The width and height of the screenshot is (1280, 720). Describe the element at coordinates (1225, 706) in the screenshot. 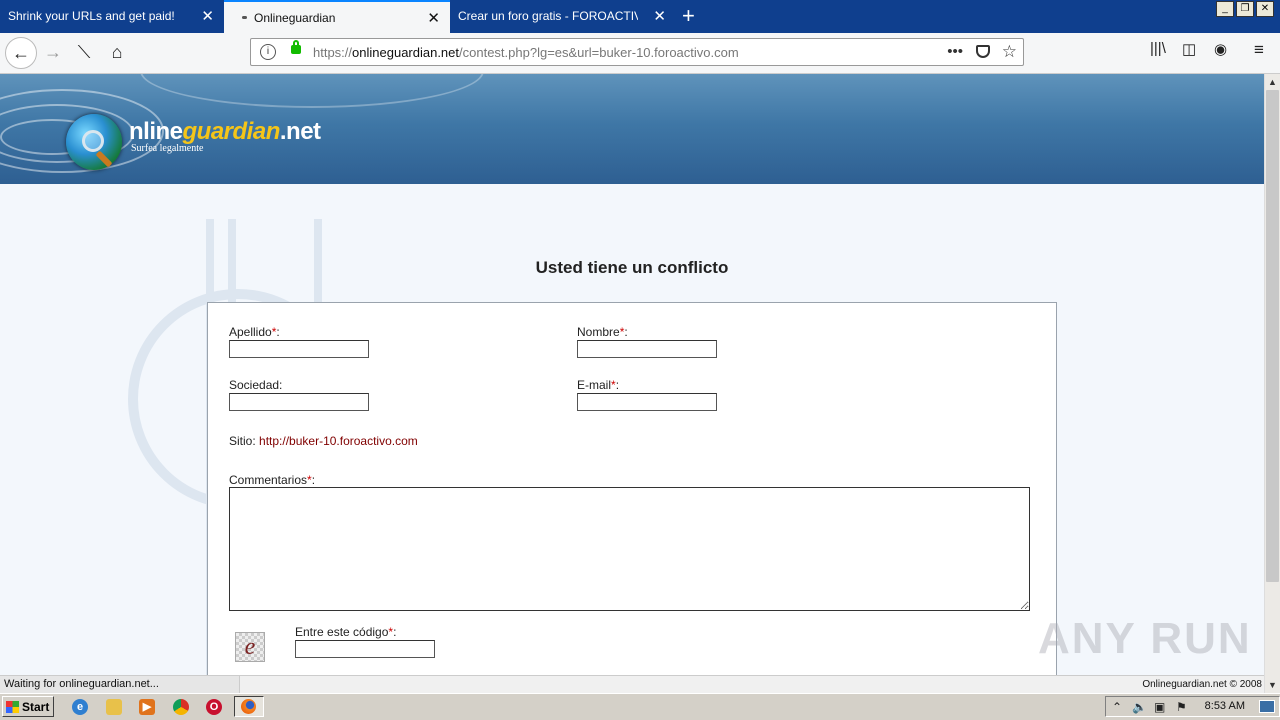

I see `clock: 8:53 AM` at that location.